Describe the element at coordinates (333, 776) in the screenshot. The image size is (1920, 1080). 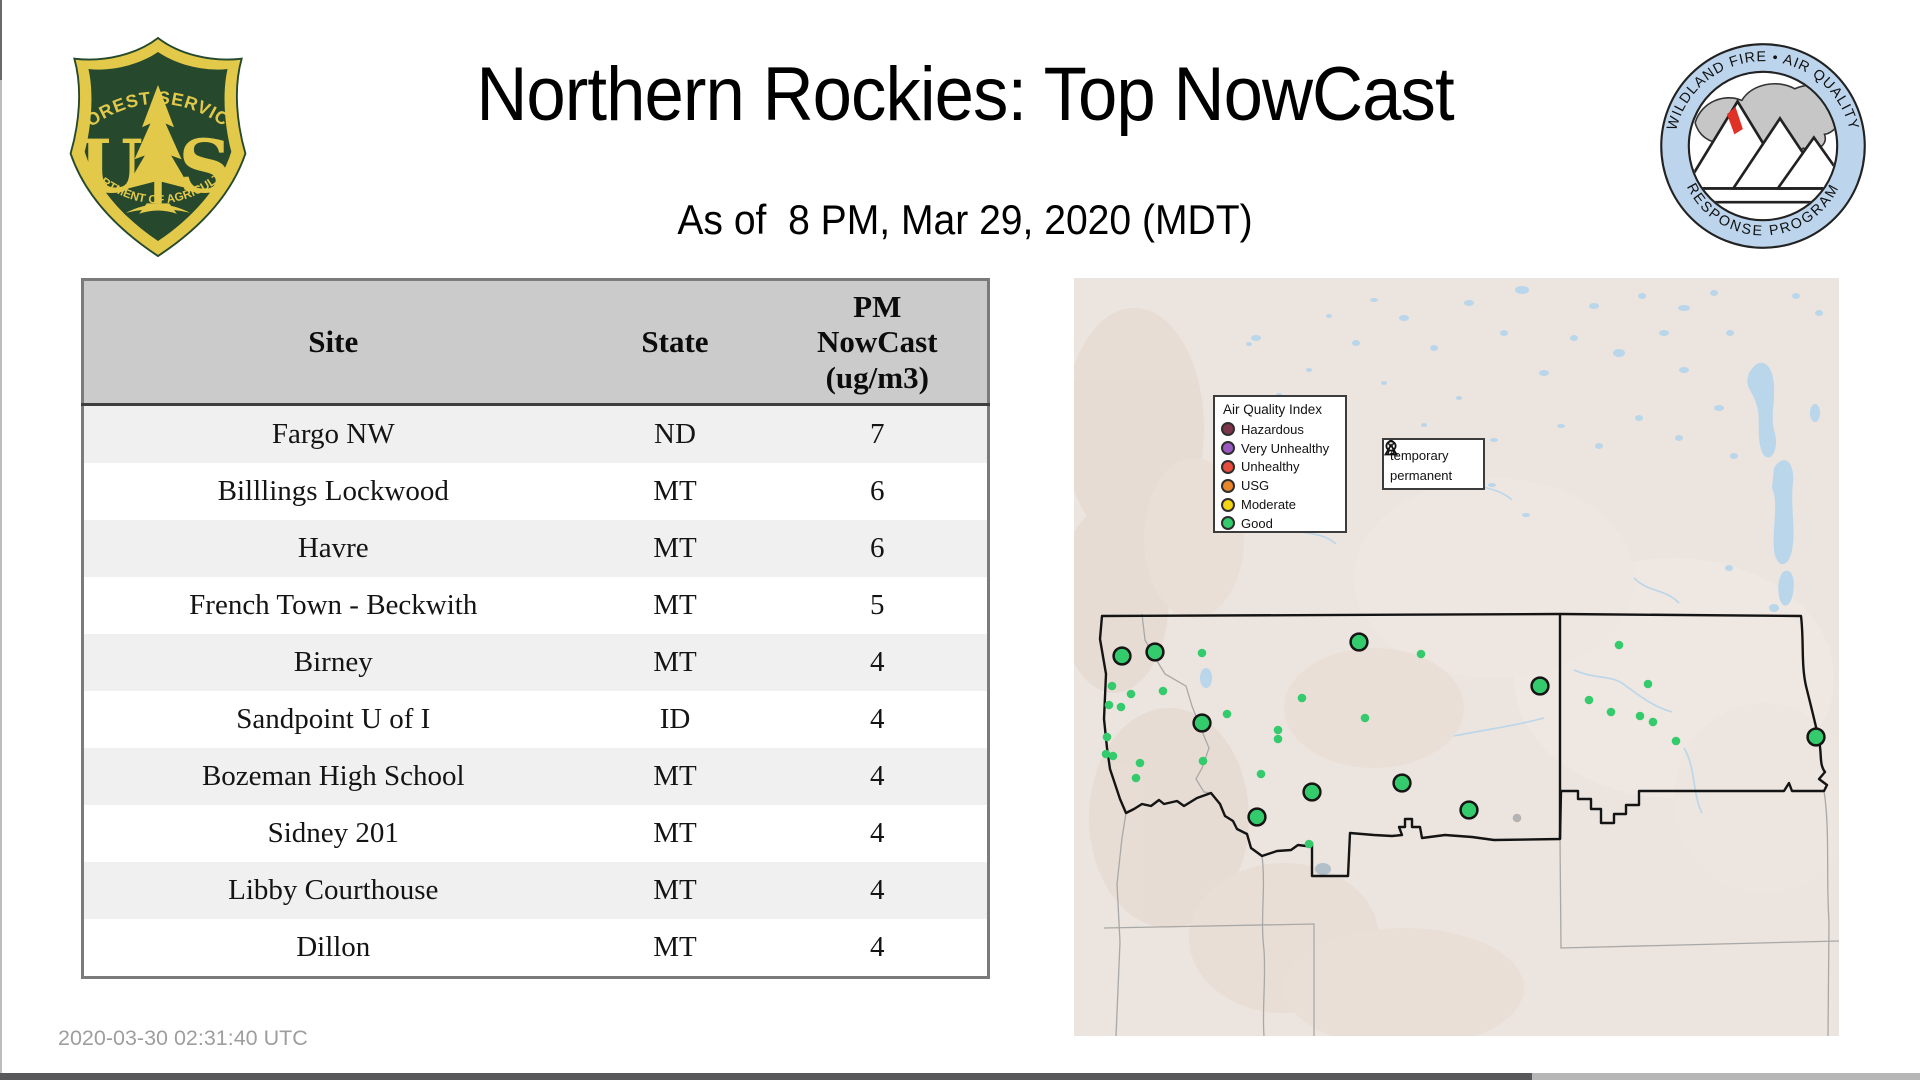
I see `cell-site: Bozeman High School` at that location.